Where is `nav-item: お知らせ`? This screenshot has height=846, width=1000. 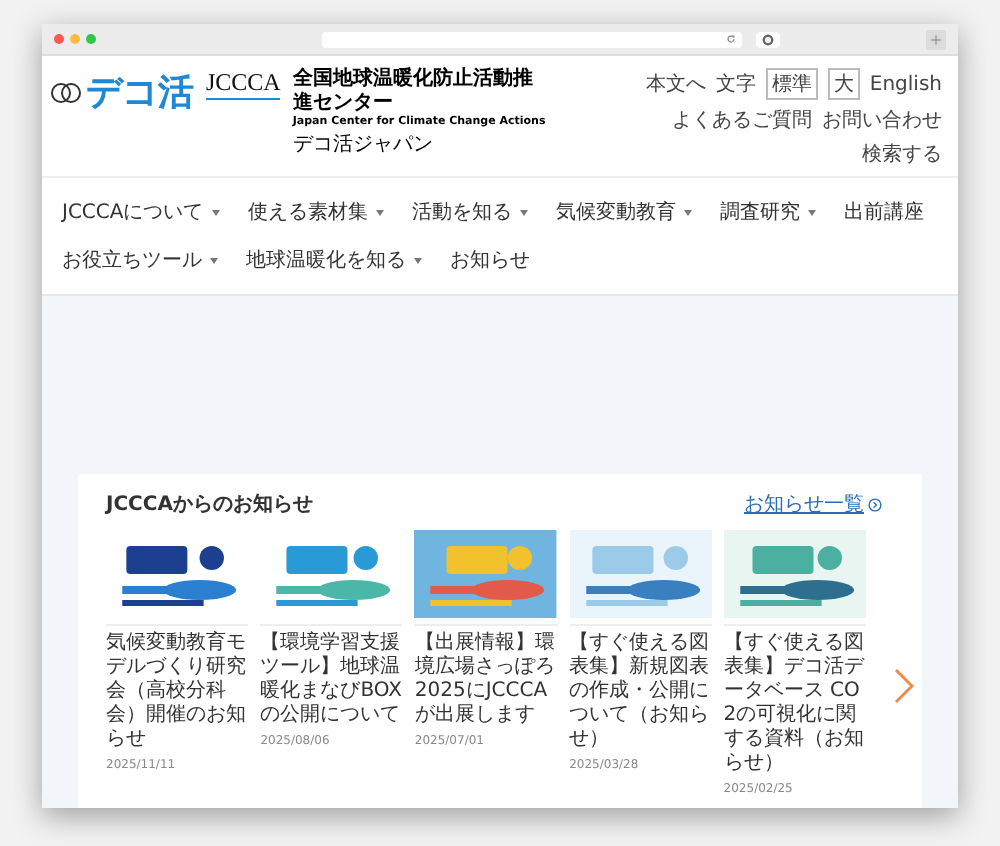 nav-item: お知らせ is located at coordinates (490, 260).